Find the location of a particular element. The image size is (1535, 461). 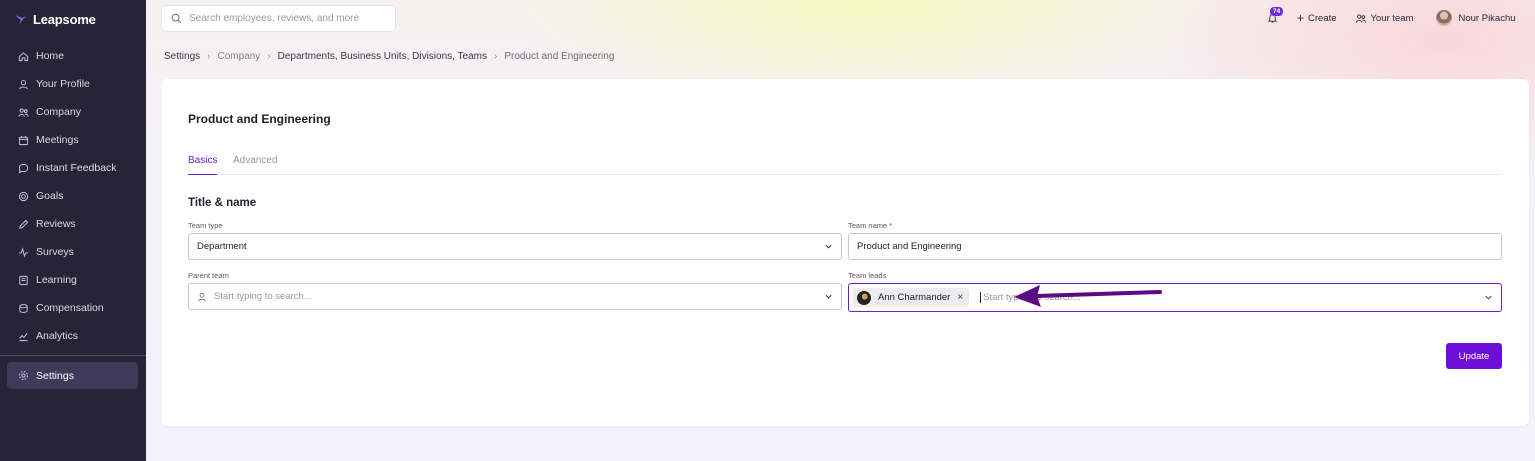

search-input is located at coordinates (289, 18).